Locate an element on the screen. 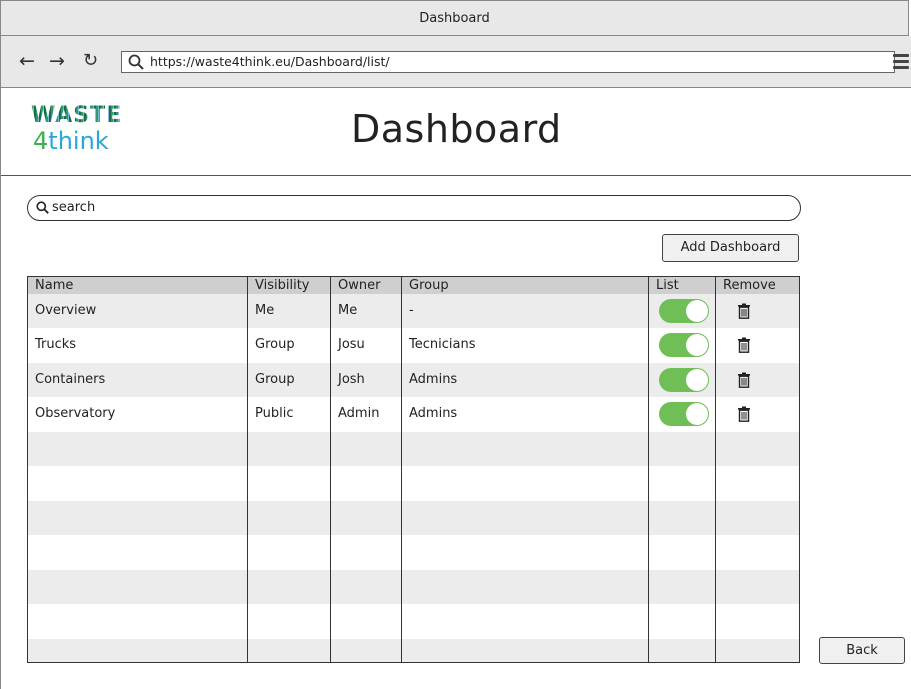 Image resolution: width=911 pixels, height=689 pixels. cell-owner: Josh is located at coordinates (351, 379).